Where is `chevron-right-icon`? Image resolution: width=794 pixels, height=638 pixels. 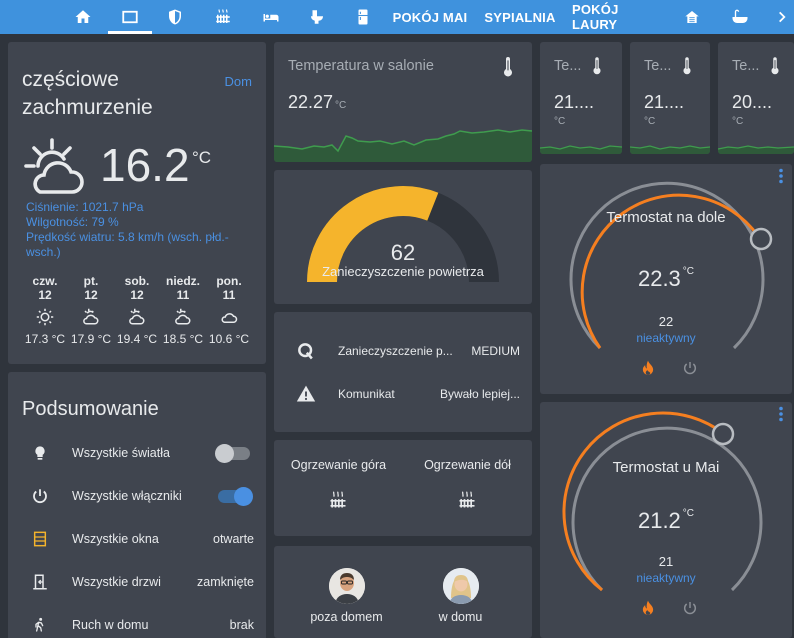 chevron-right-icon is located at coordinates (782, 17).